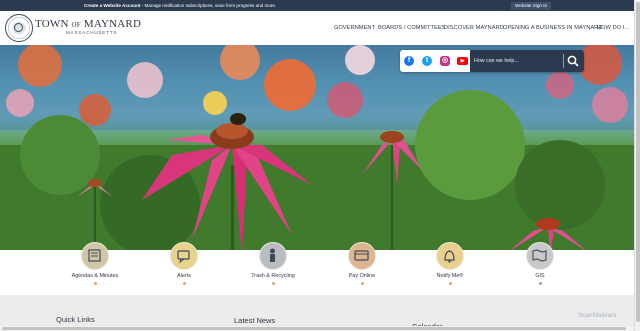 Image resolution: width=640 pixels, height=331 pixels. I want to click on create-account-link: Create a Website Account, so click(112, 5).